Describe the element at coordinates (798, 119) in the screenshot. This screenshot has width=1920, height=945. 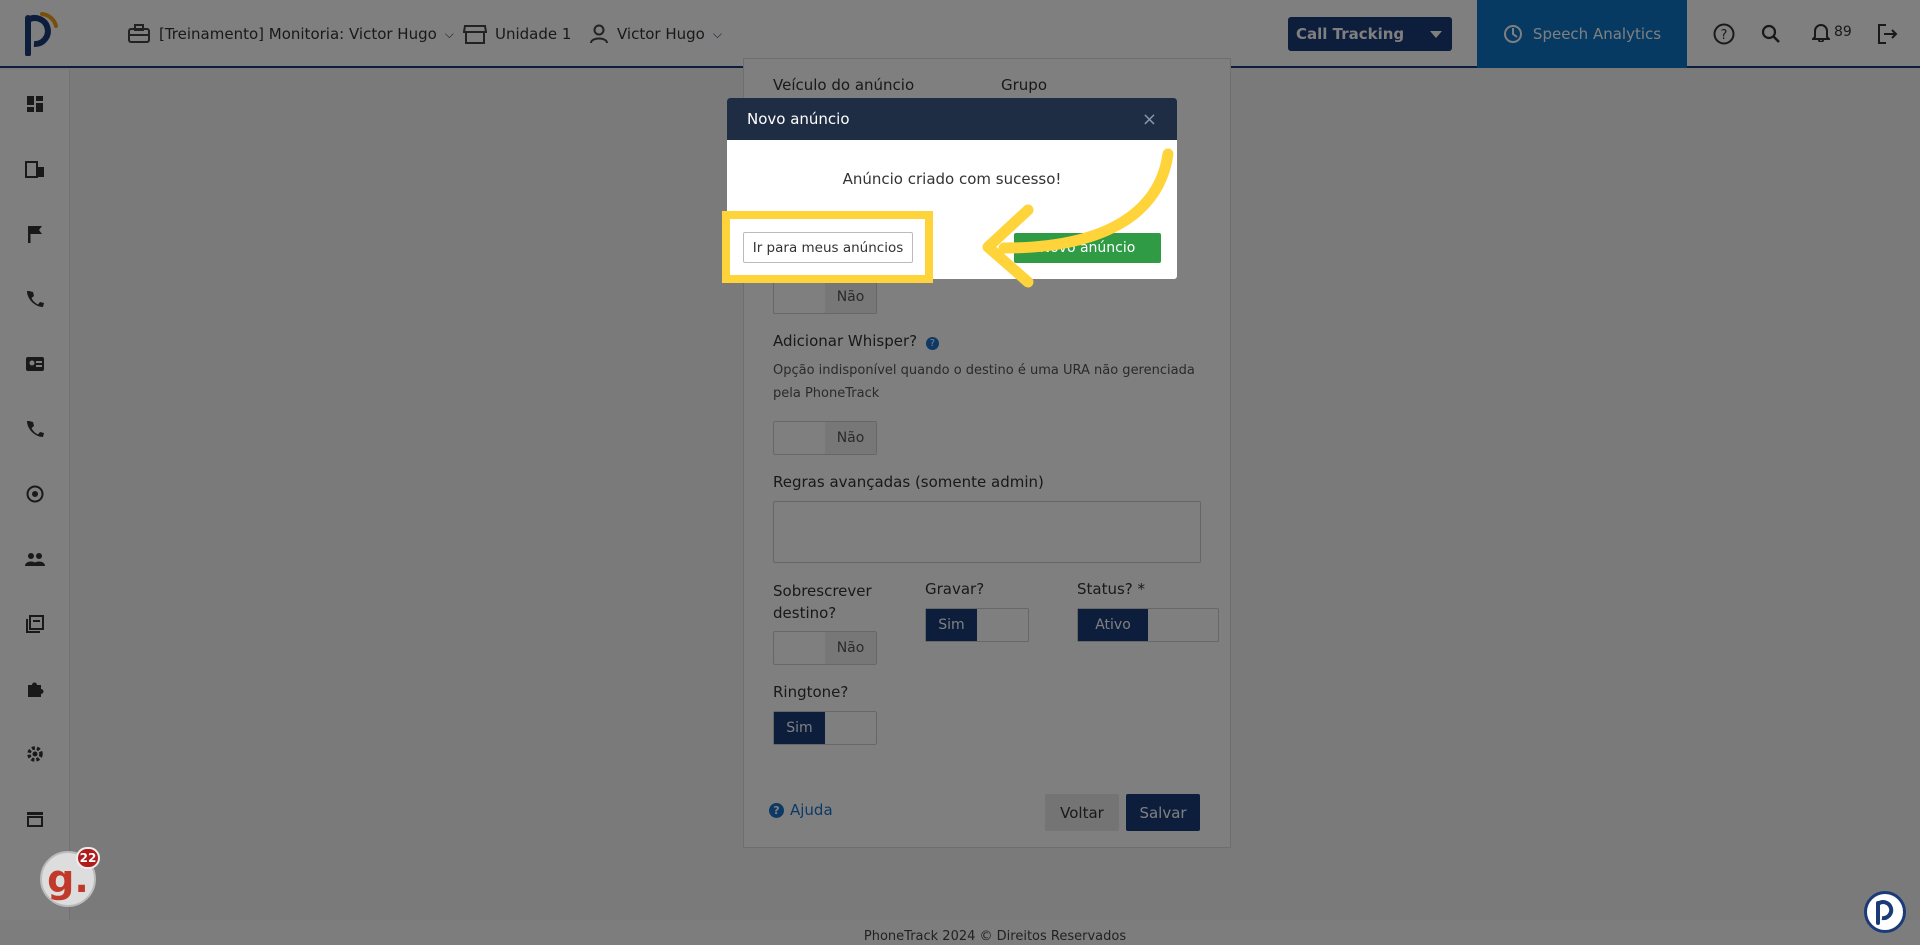
I see `modal-title: Novo anúncio` at that location.